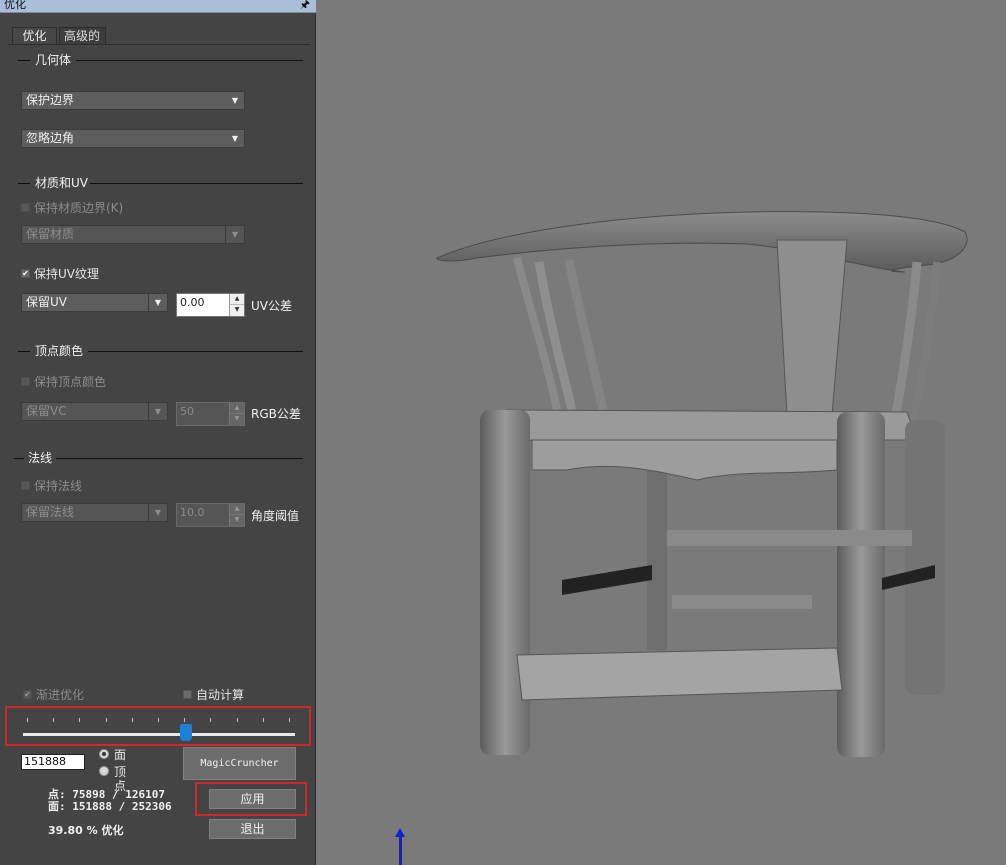 The image size is (1006, 865). I want to click on stats-faces: 面: 151888 / 252306, so click(110, 806).